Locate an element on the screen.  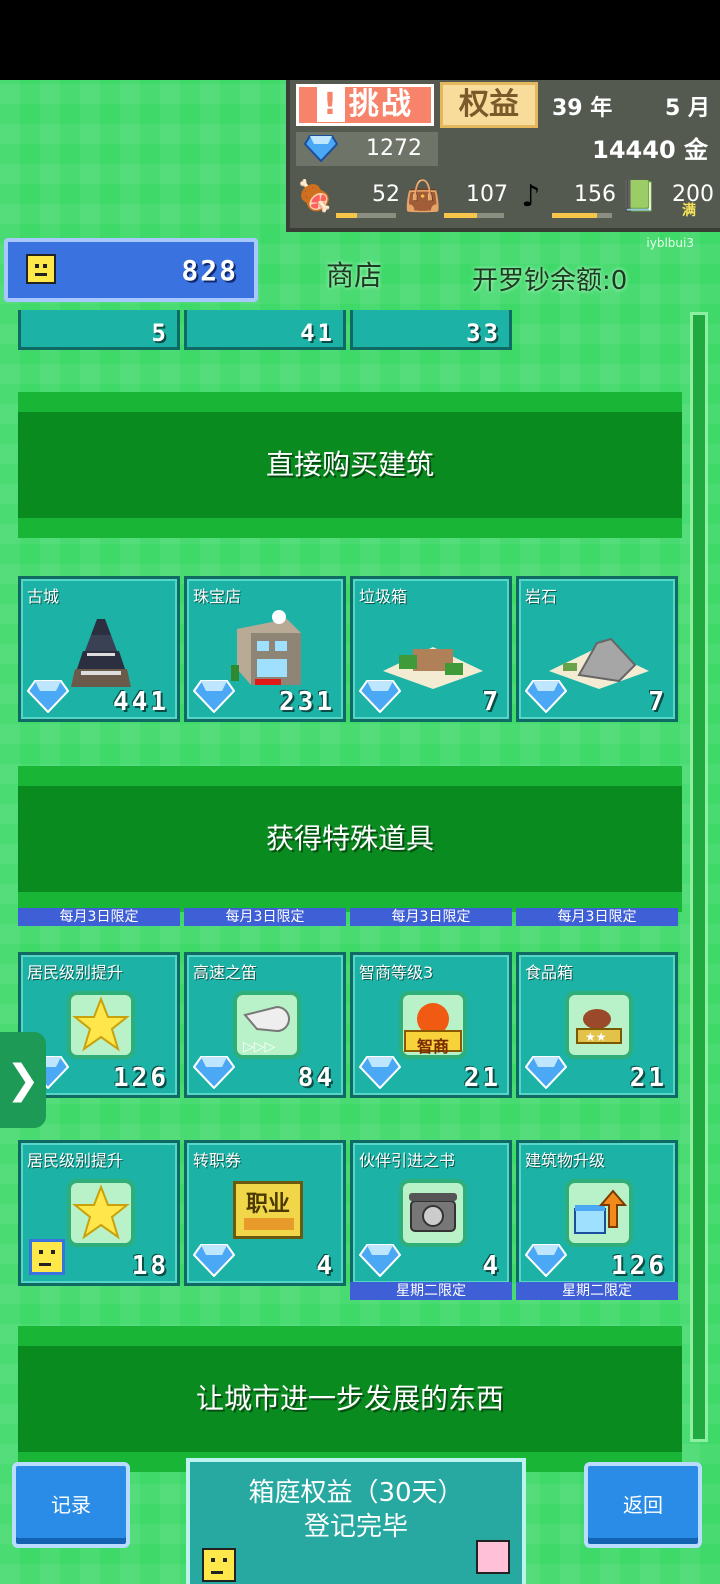
hakoniwa-rights-panel: 箱庭权益（30天） 登记完毕 is located at coordinates (356, 1521).